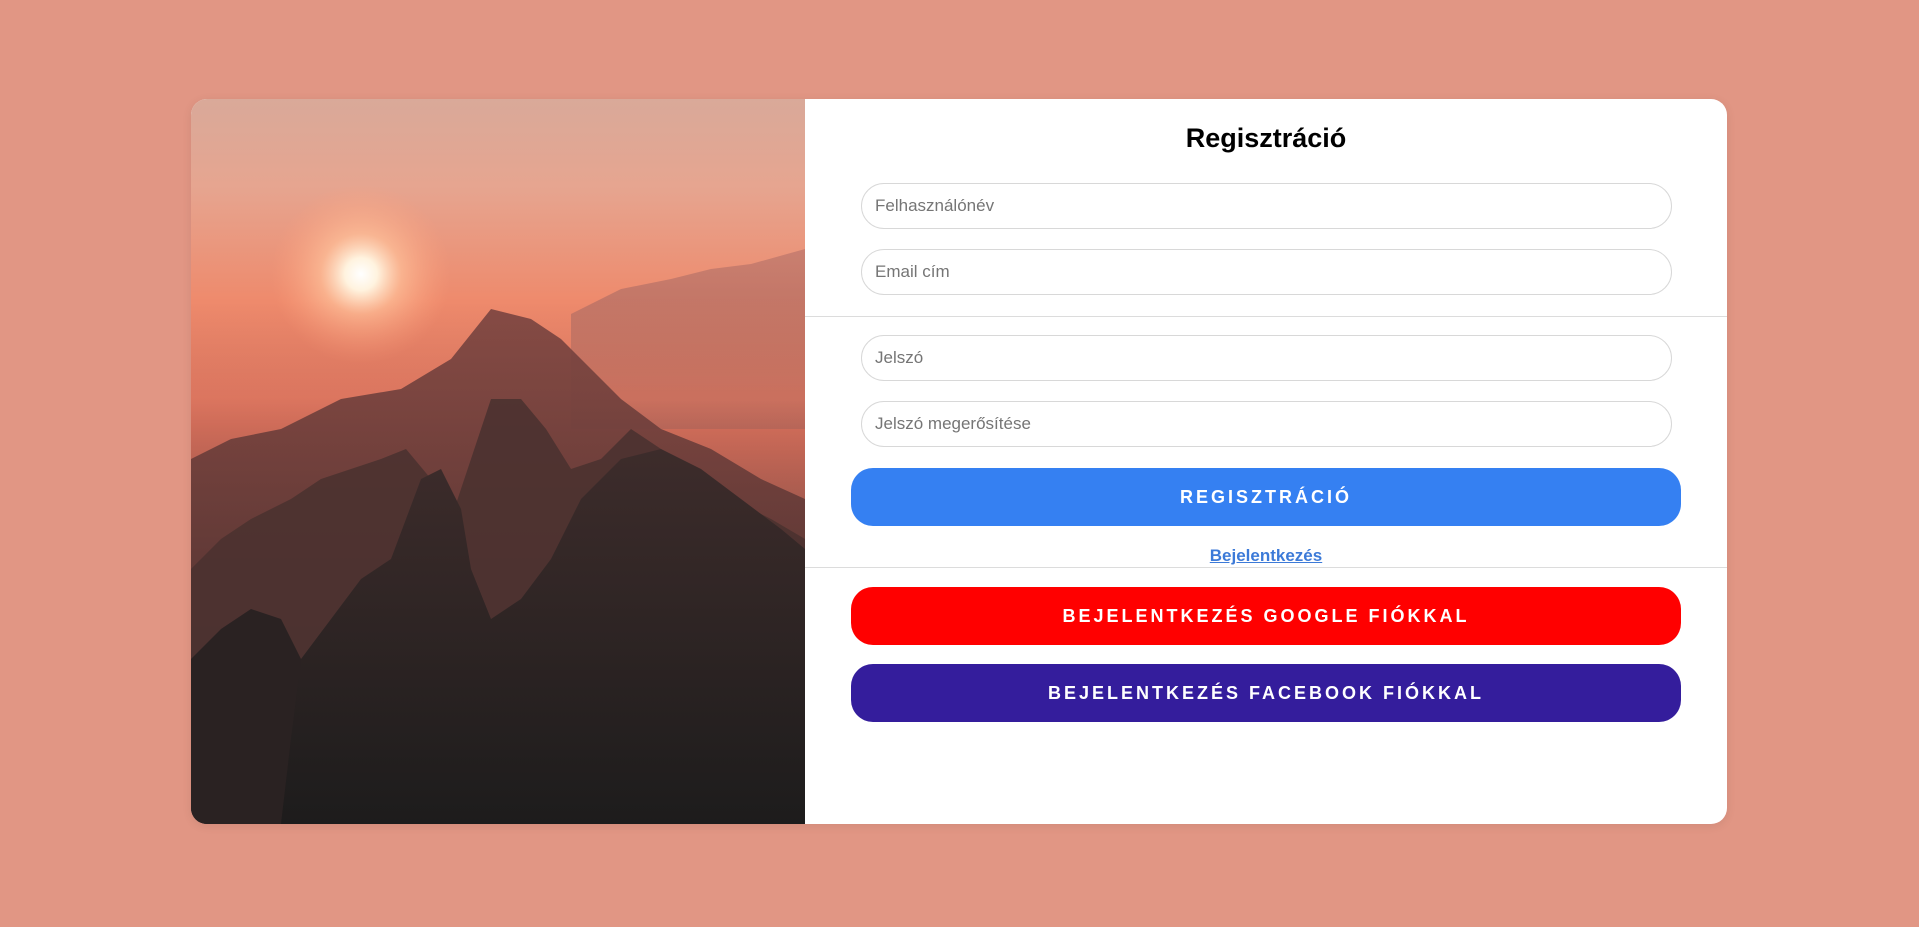 Image resolution: width=1919 pixels, height=927 pixels. What do you see at coordinates (1266, 556) in the screenshot?
I see `login-link: Bejelentkezés` at bounding box center [1266, 556].